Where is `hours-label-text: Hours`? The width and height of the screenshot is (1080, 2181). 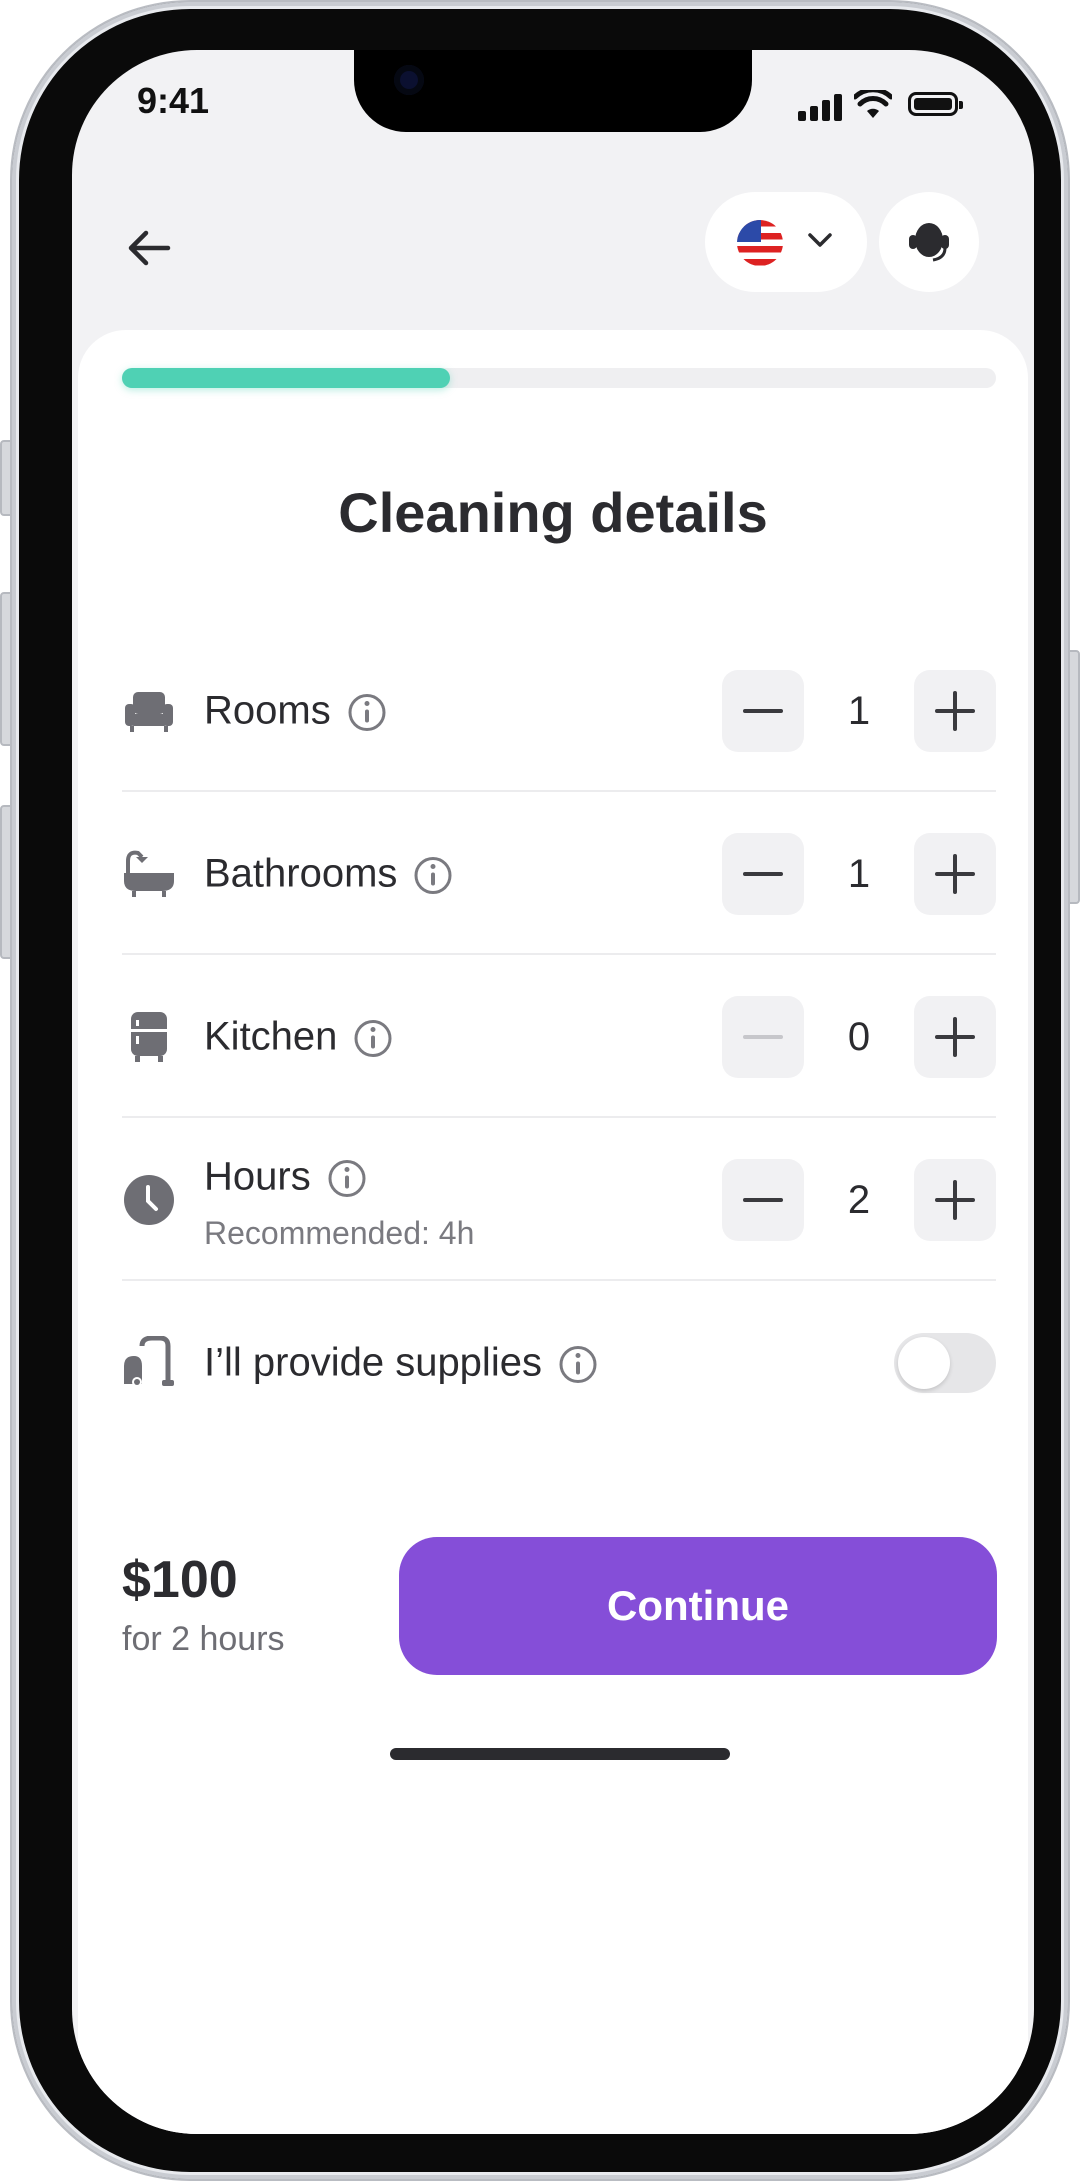 hours-label-text: Hours is located at coordinates (257, 1176).